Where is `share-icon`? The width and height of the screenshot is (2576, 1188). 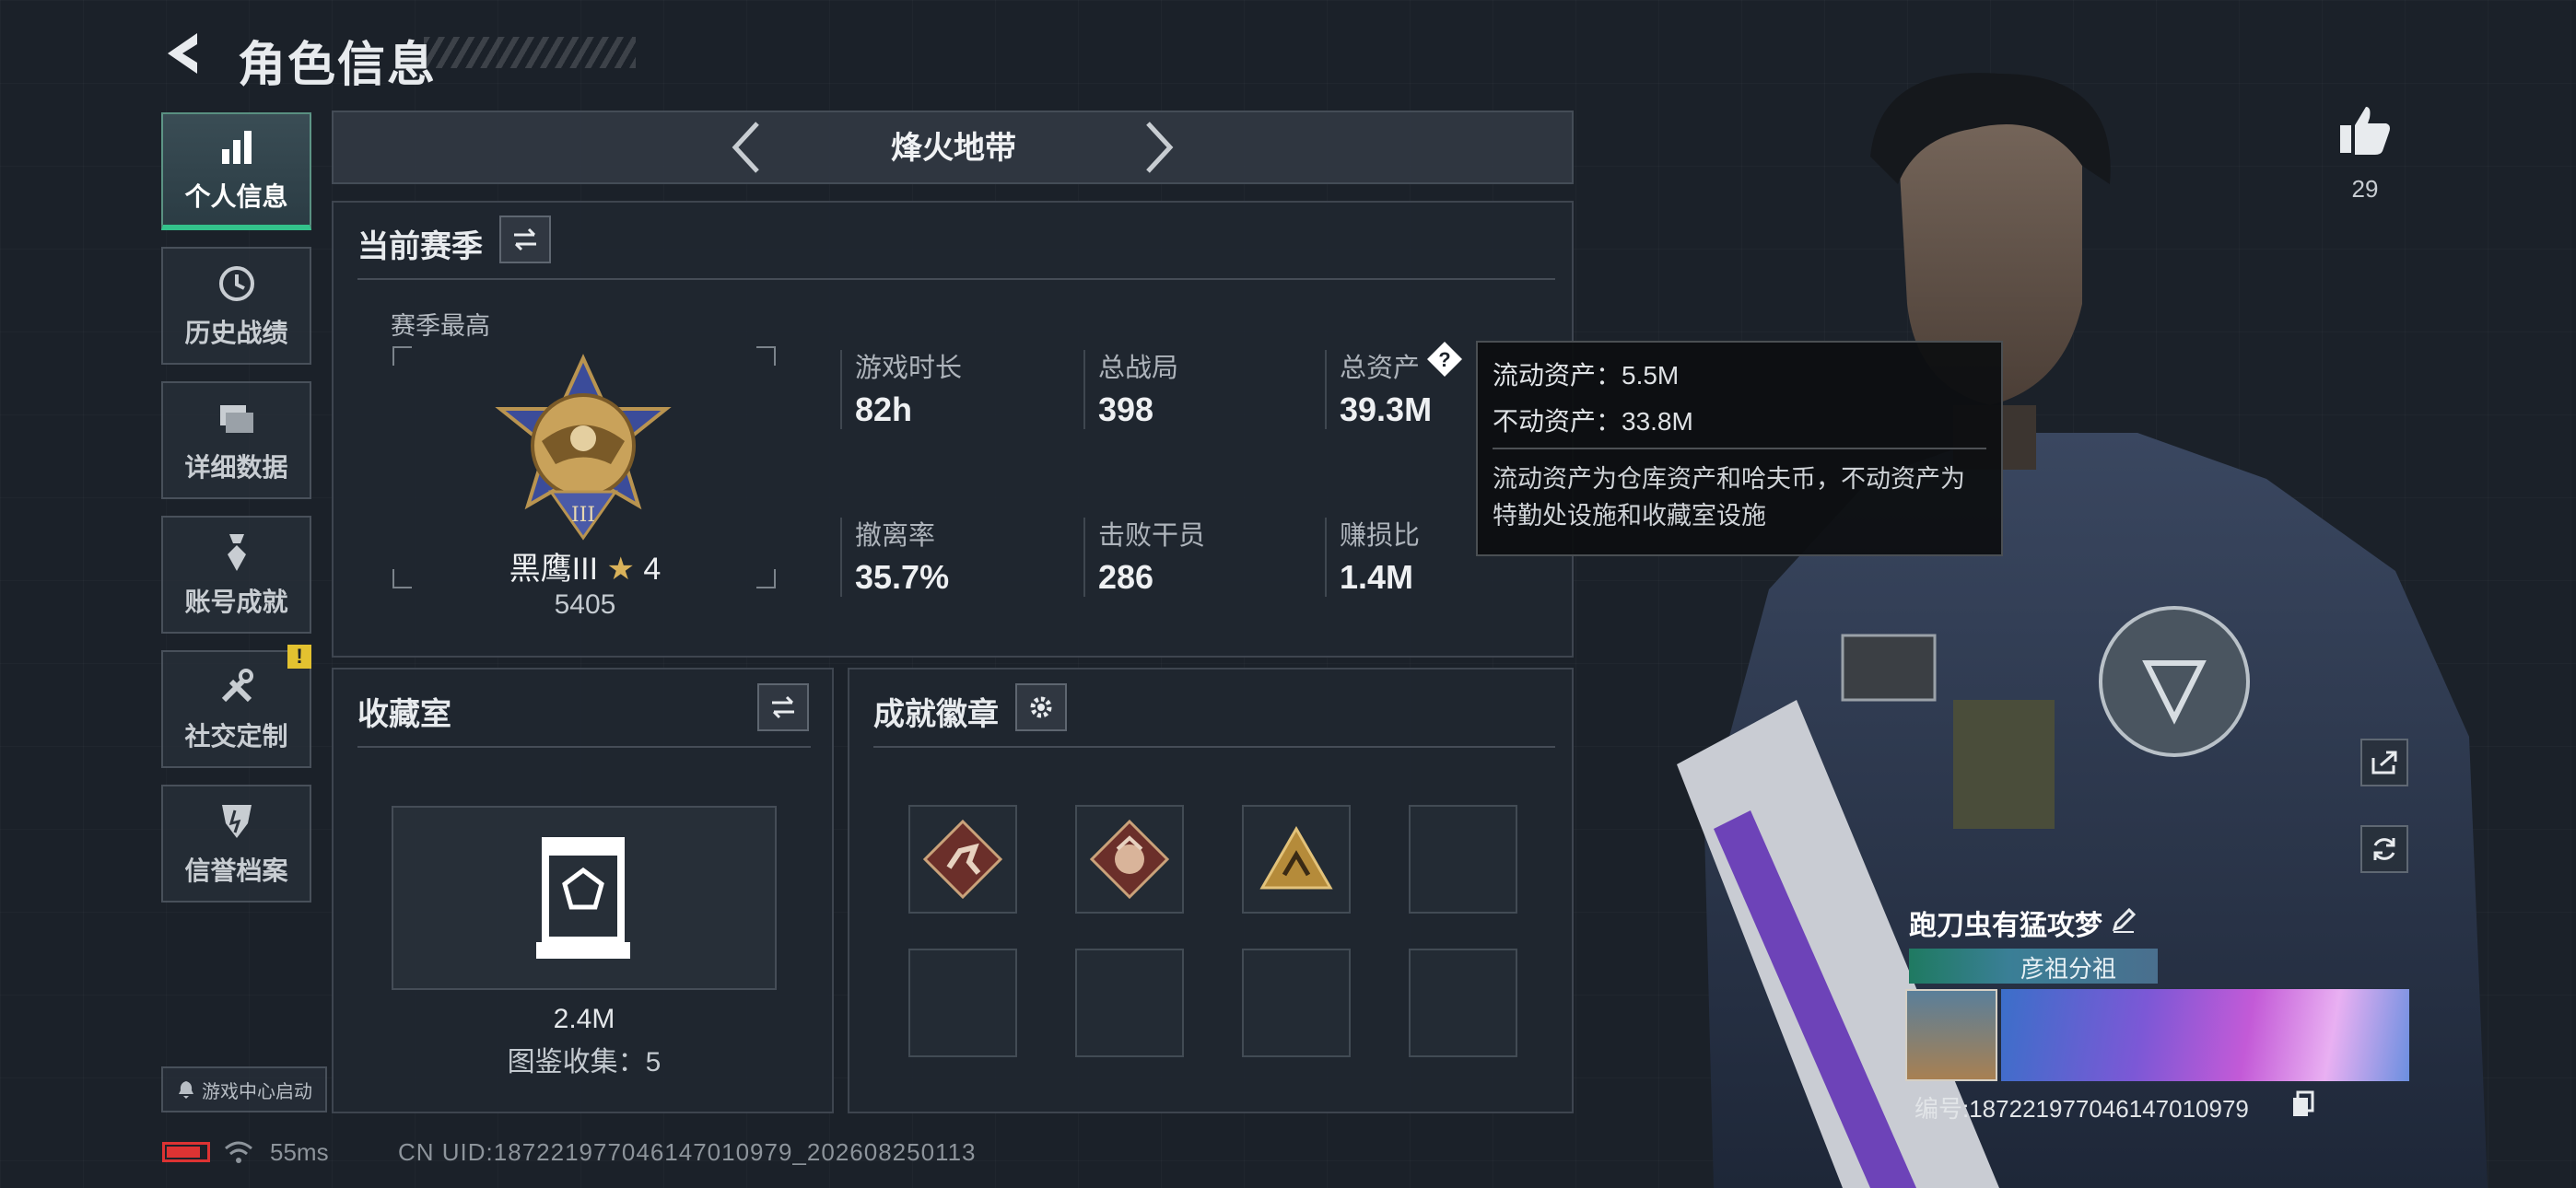 share-icon is located at coordinates (2384, 763).